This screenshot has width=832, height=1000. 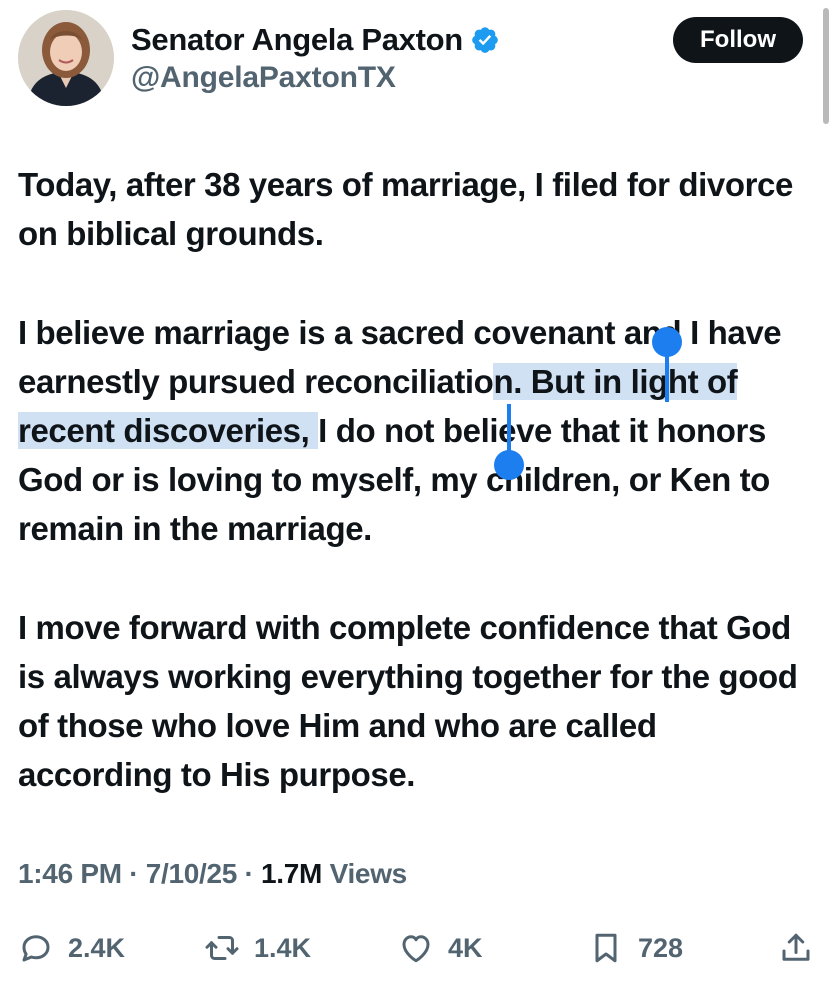 What do you see at coordinates (738, 40) in the screenshot?
I see `follow-button: Follow` at bounding box center [738, 40].